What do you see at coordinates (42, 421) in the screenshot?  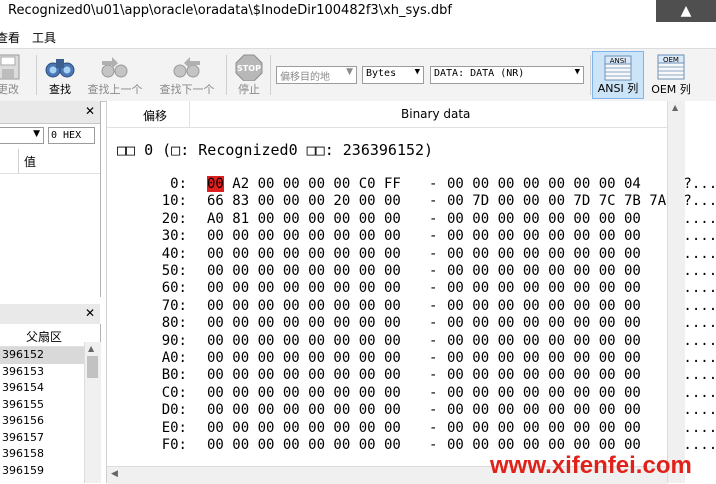 I see `list-item: 396156` at bounding box center [42, 421].